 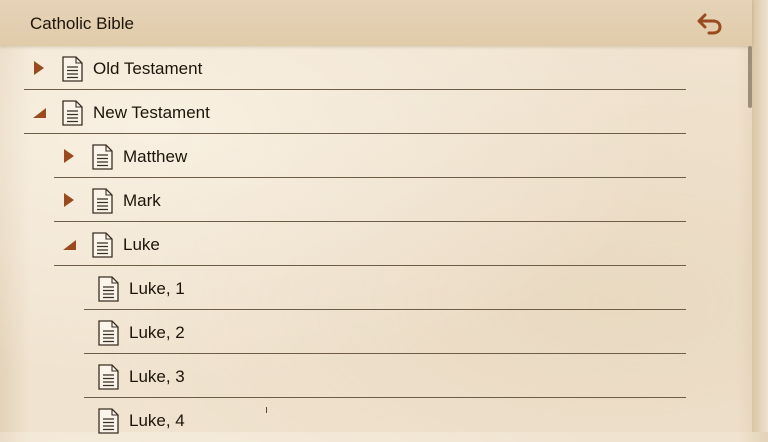 What do you see at coordinates (148, 68) in the screenshot?
I see `tree-item-label: Old Testament` at bounding box center [148, 68].